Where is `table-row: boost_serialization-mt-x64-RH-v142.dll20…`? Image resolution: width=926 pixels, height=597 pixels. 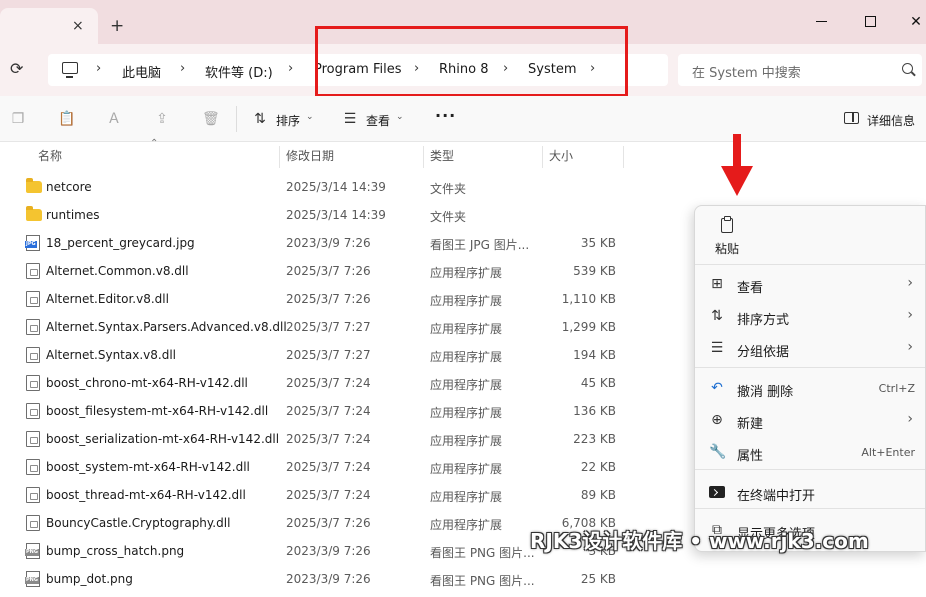
table-row: boost_serialization-mt-x64-RH-v142.dll20… is located at coordinates (350, 439).